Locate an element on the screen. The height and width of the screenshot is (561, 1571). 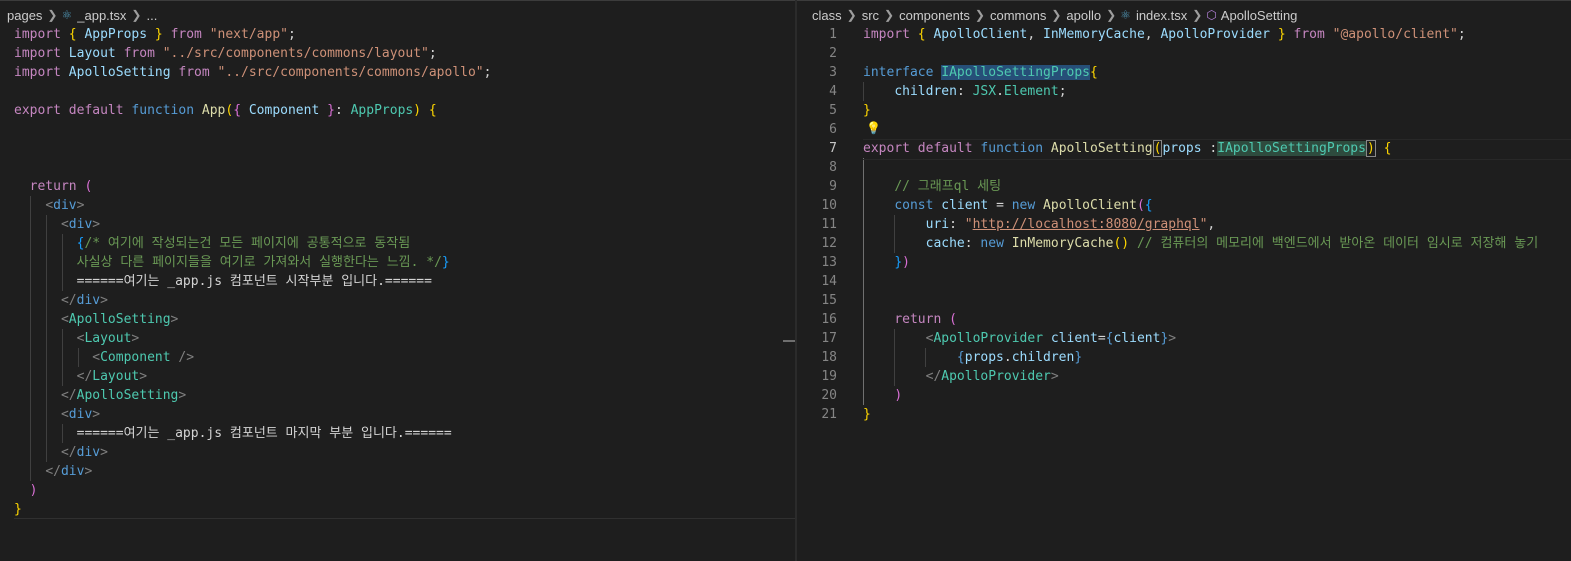
code-line: 20 ) is located at coordinates (1184, 395).